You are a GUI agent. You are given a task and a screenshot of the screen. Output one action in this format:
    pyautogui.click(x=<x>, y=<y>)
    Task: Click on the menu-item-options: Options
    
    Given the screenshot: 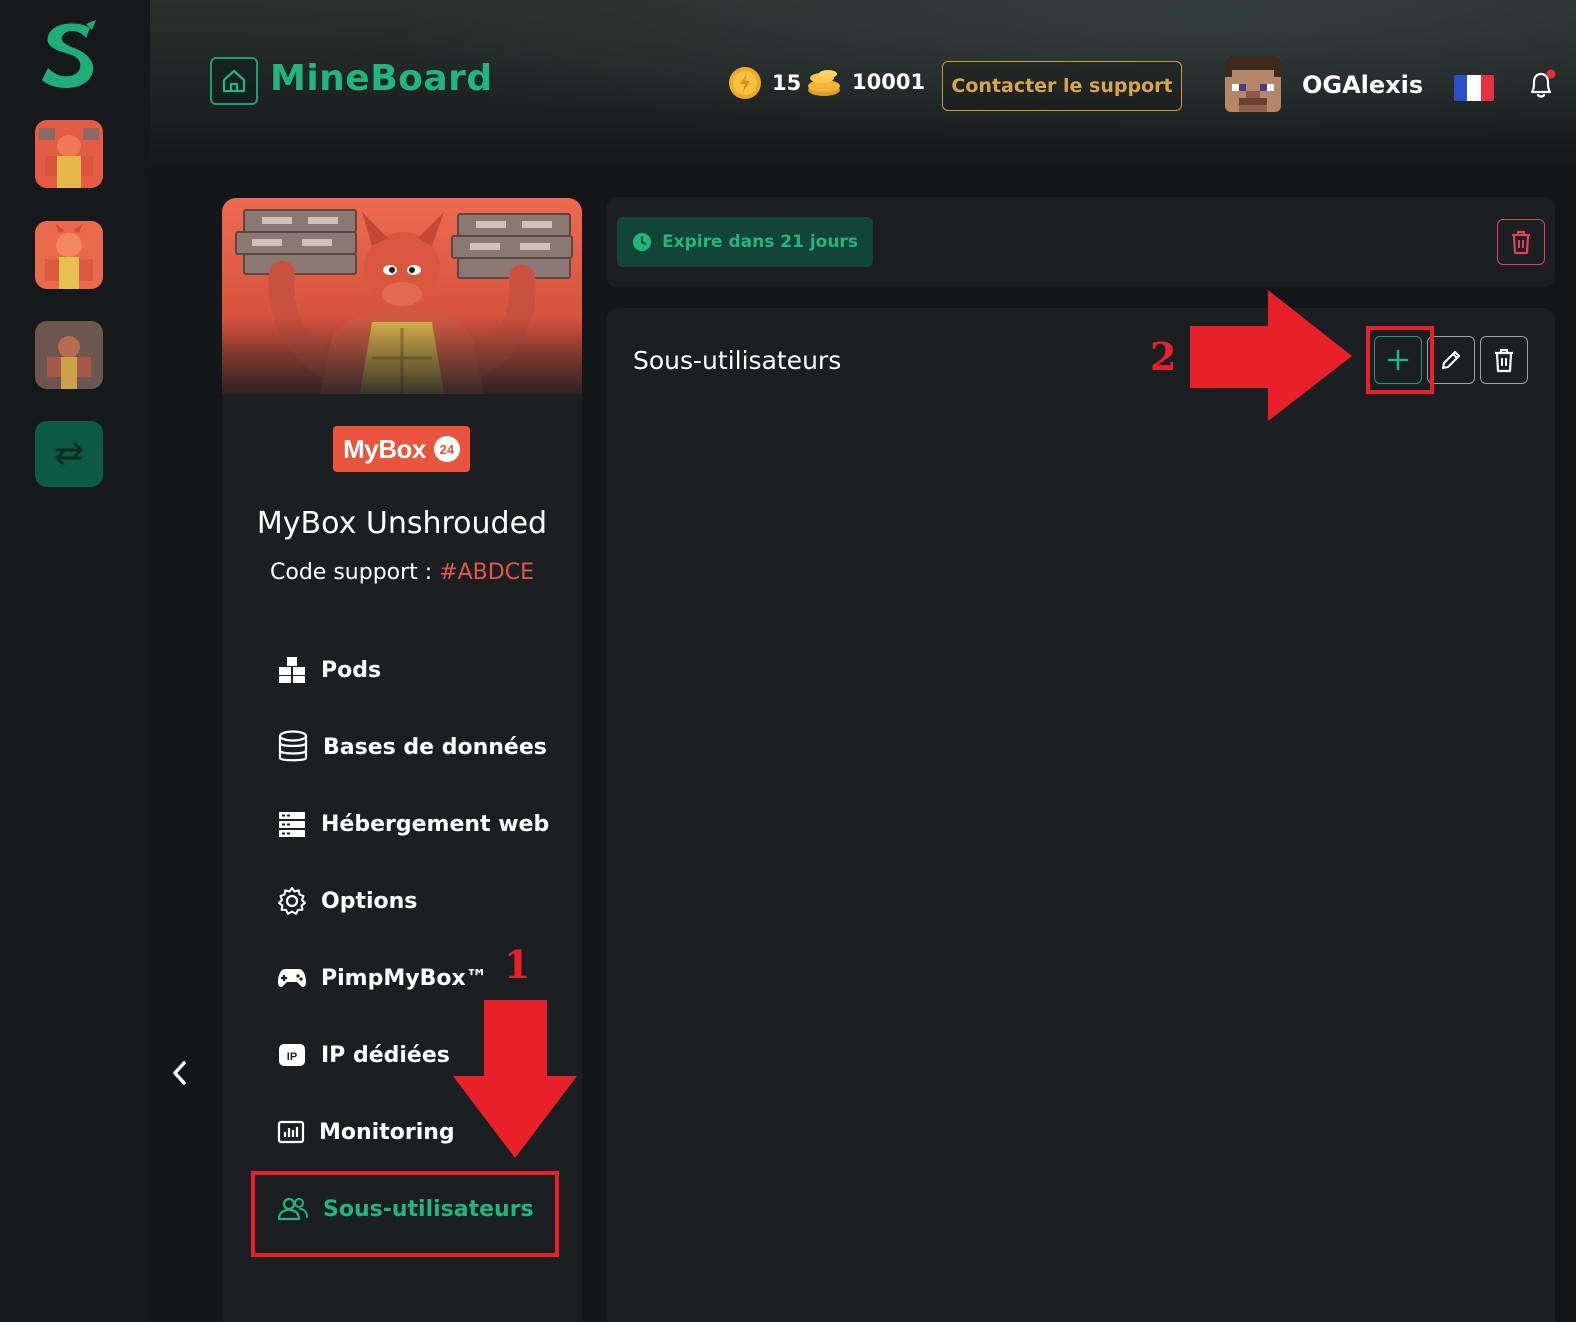 What is the action you would take?
    pyautogui.click(x=347, y=901)
    